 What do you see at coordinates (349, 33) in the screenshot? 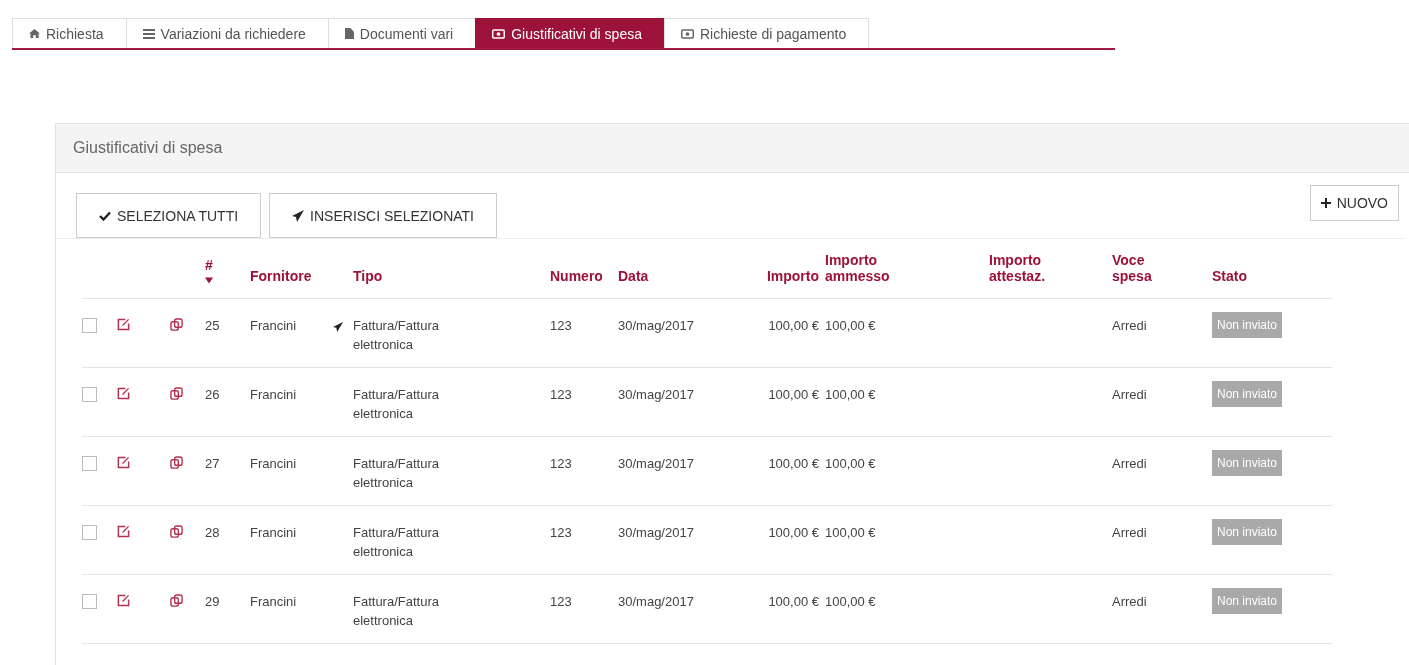
I see `file-icon` at bounding box center [349, 33].